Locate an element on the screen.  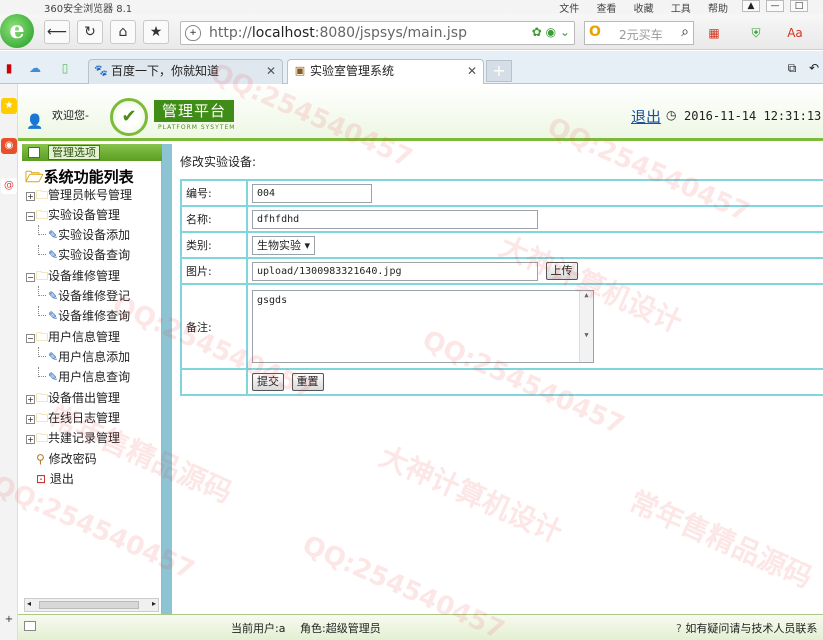
search-engine-icon: O is located at coordinates (595, 32).